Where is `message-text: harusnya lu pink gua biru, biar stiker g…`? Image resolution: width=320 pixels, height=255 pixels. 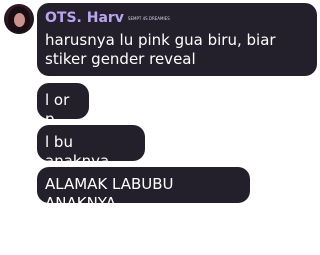 message-text: harusnya lu pink gua biru, biar stiker g… is located at coordinates (160, 49).